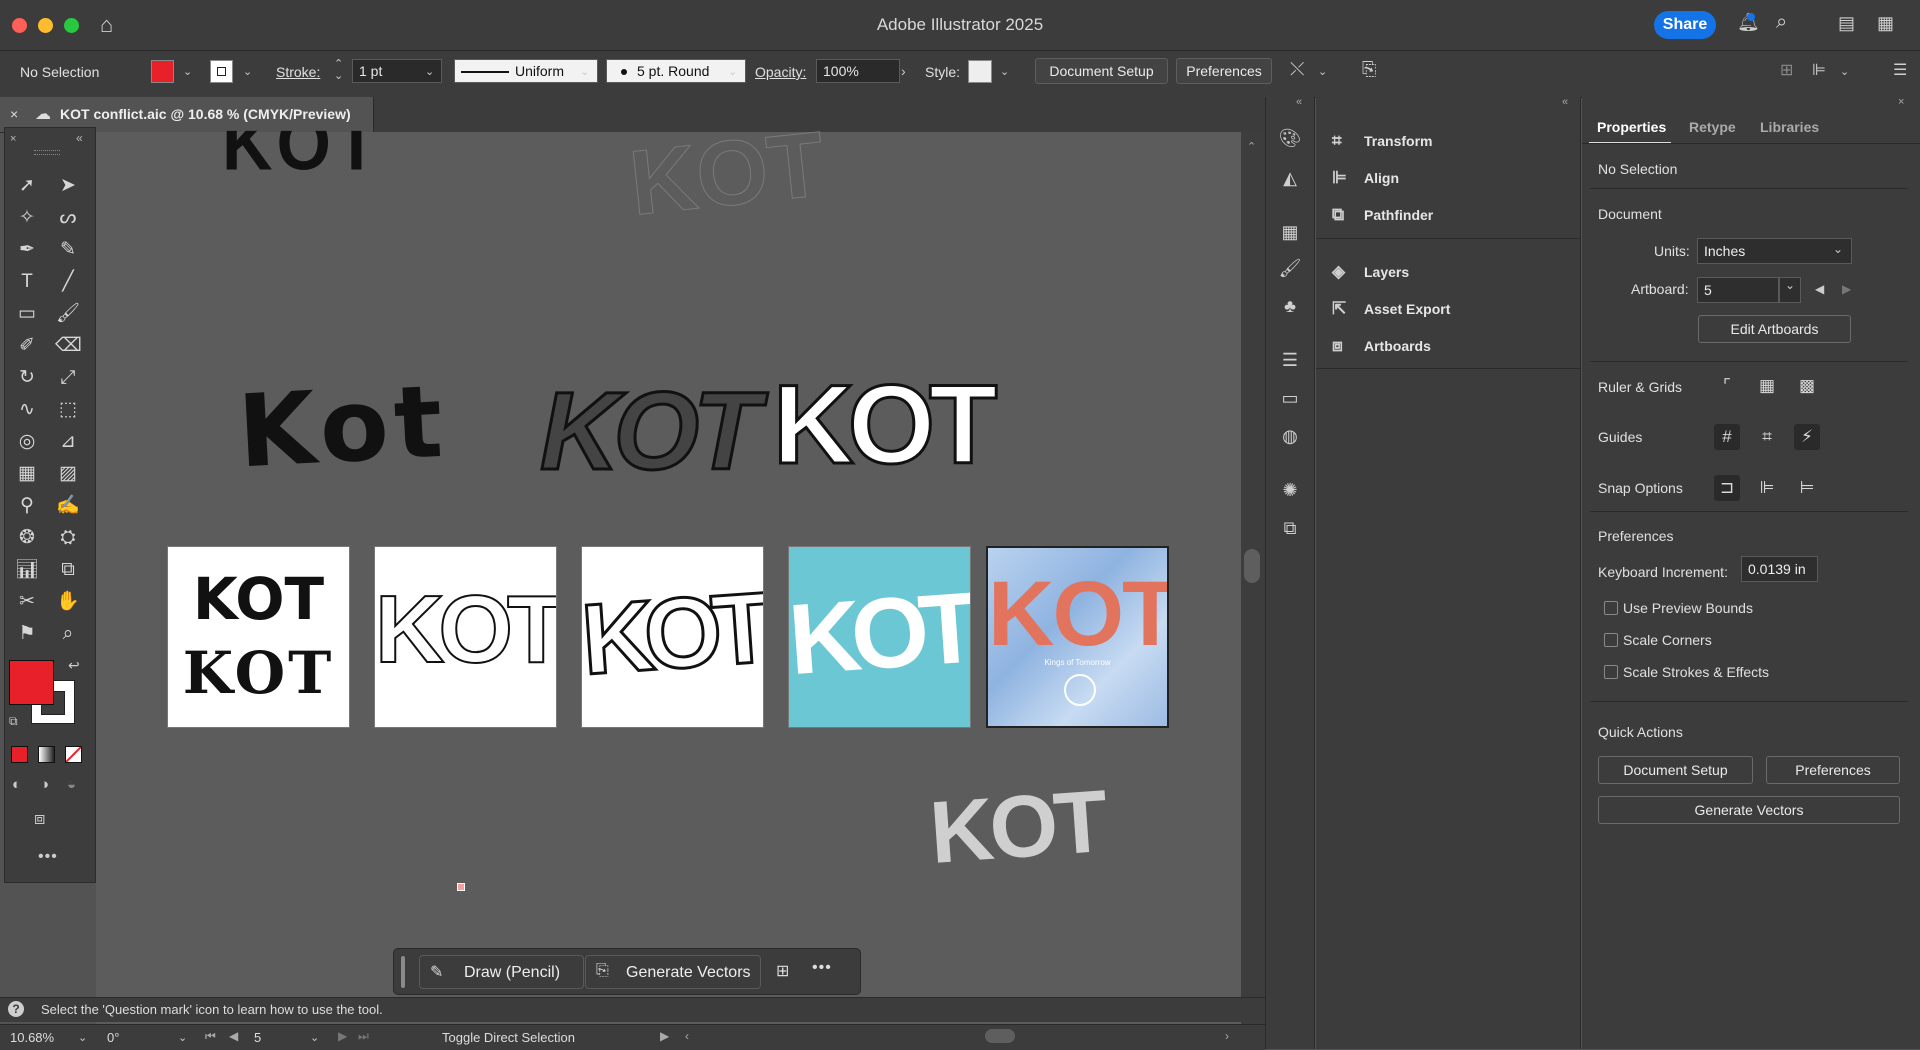 Image resolution: width=1920 pixels, height=1050 pixels. Describe the element at coordinates (27, 250) in the screenshot. I see `pen-tool-icon: ✒` at that location.